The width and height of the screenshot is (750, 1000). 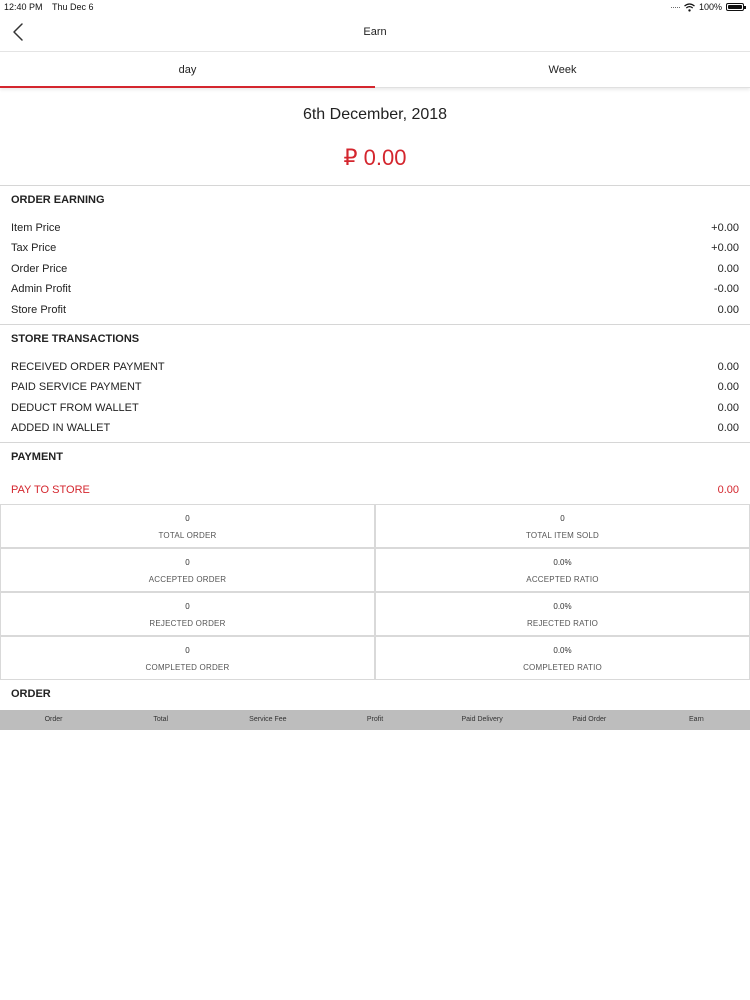 What do you see at coordinates (34, 248) in the screenshot?
I see `row-label: Tax Price` at bounding box center [34, 248].